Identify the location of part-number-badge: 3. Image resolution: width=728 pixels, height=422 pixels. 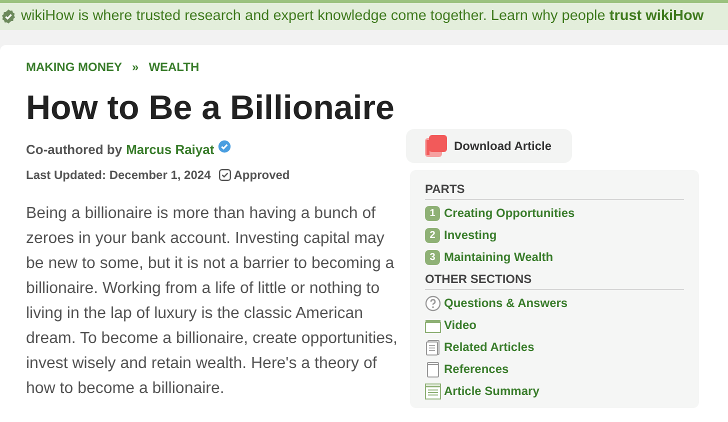
(432, 257).